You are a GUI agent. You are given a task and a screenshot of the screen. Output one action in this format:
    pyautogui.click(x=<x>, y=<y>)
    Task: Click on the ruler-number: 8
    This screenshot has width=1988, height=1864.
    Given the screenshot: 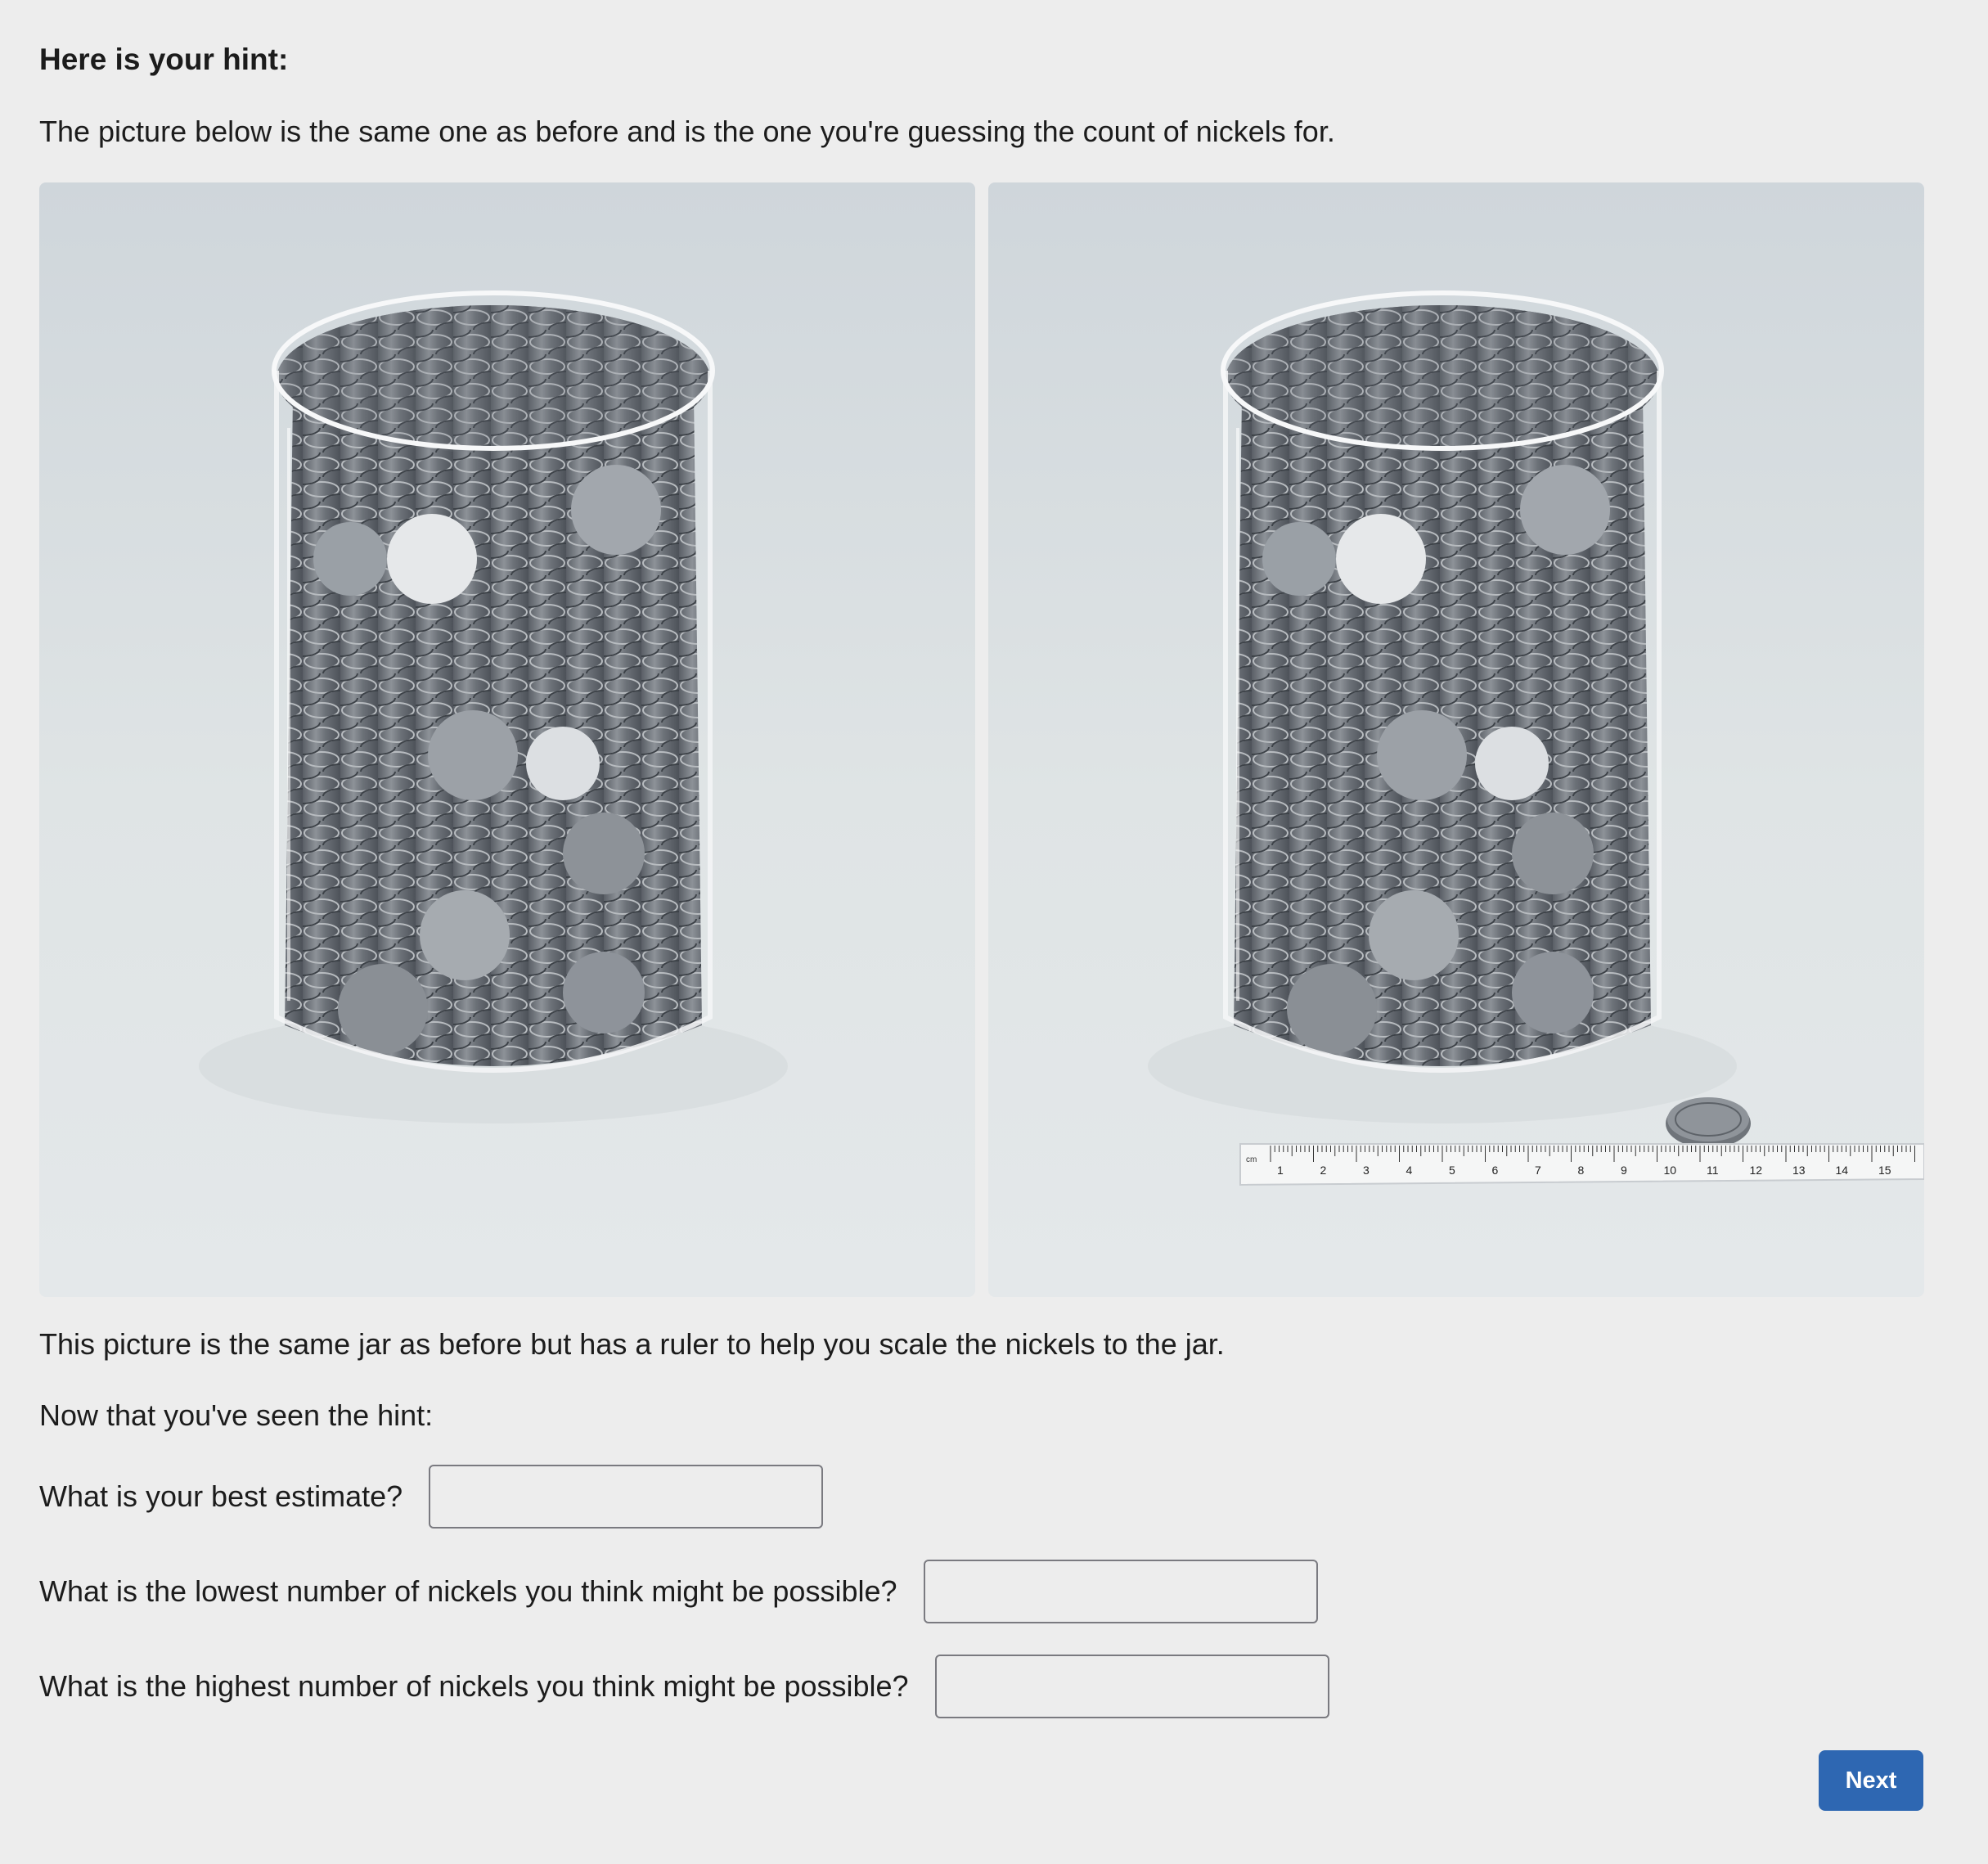 What is the action you would take?
    pyautogui.click(x=1581, y=1170)
    